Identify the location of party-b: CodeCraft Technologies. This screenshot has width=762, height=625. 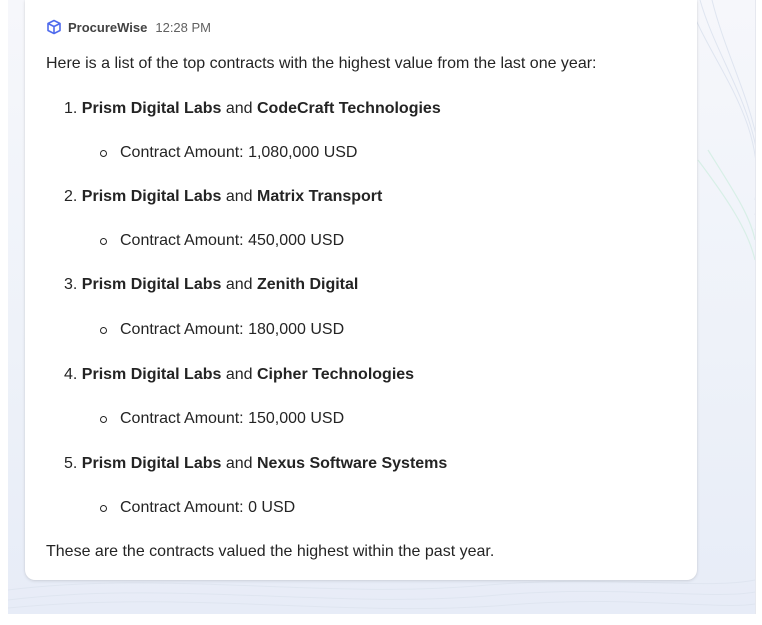
(349, 108).